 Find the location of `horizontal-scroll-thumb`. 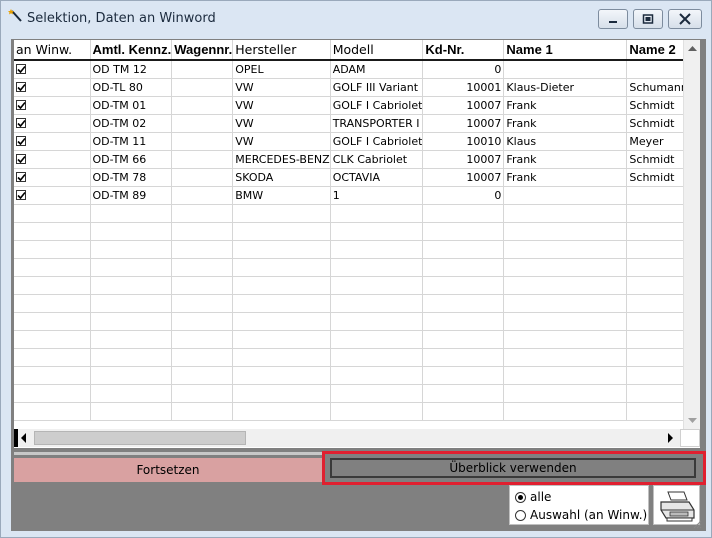

horizontal-scroll-thumb is located at coordinates (140, 438).